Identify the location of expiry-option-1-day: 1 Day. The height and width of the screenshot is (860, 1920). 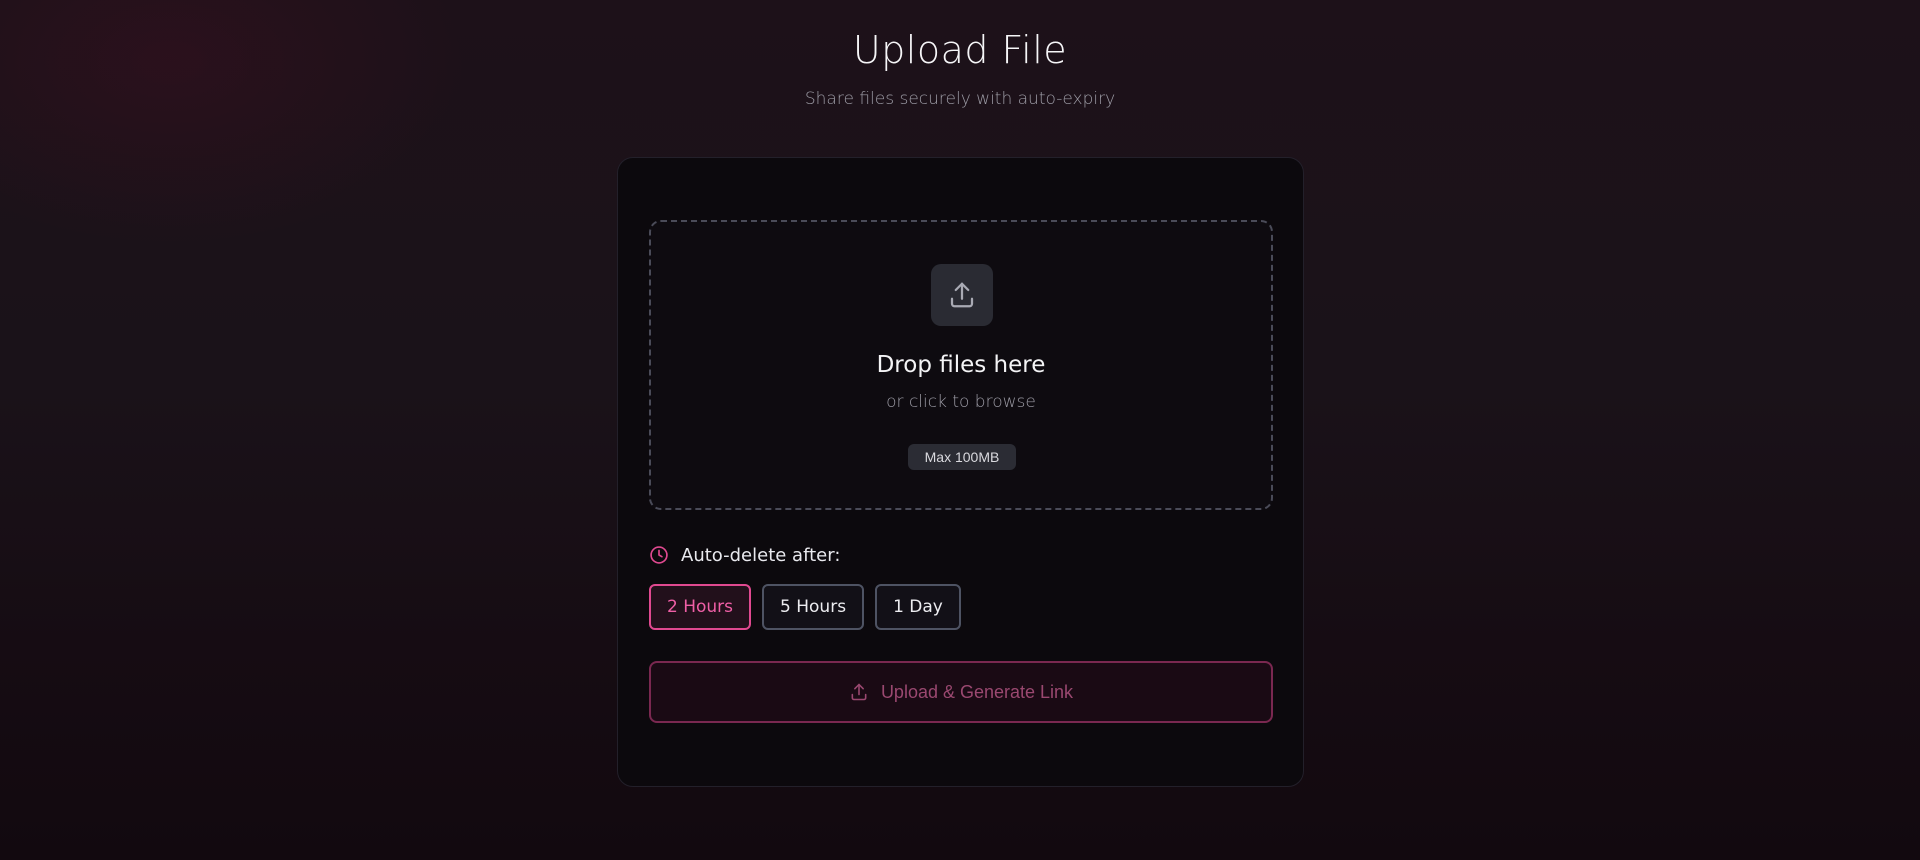
(918, 607).